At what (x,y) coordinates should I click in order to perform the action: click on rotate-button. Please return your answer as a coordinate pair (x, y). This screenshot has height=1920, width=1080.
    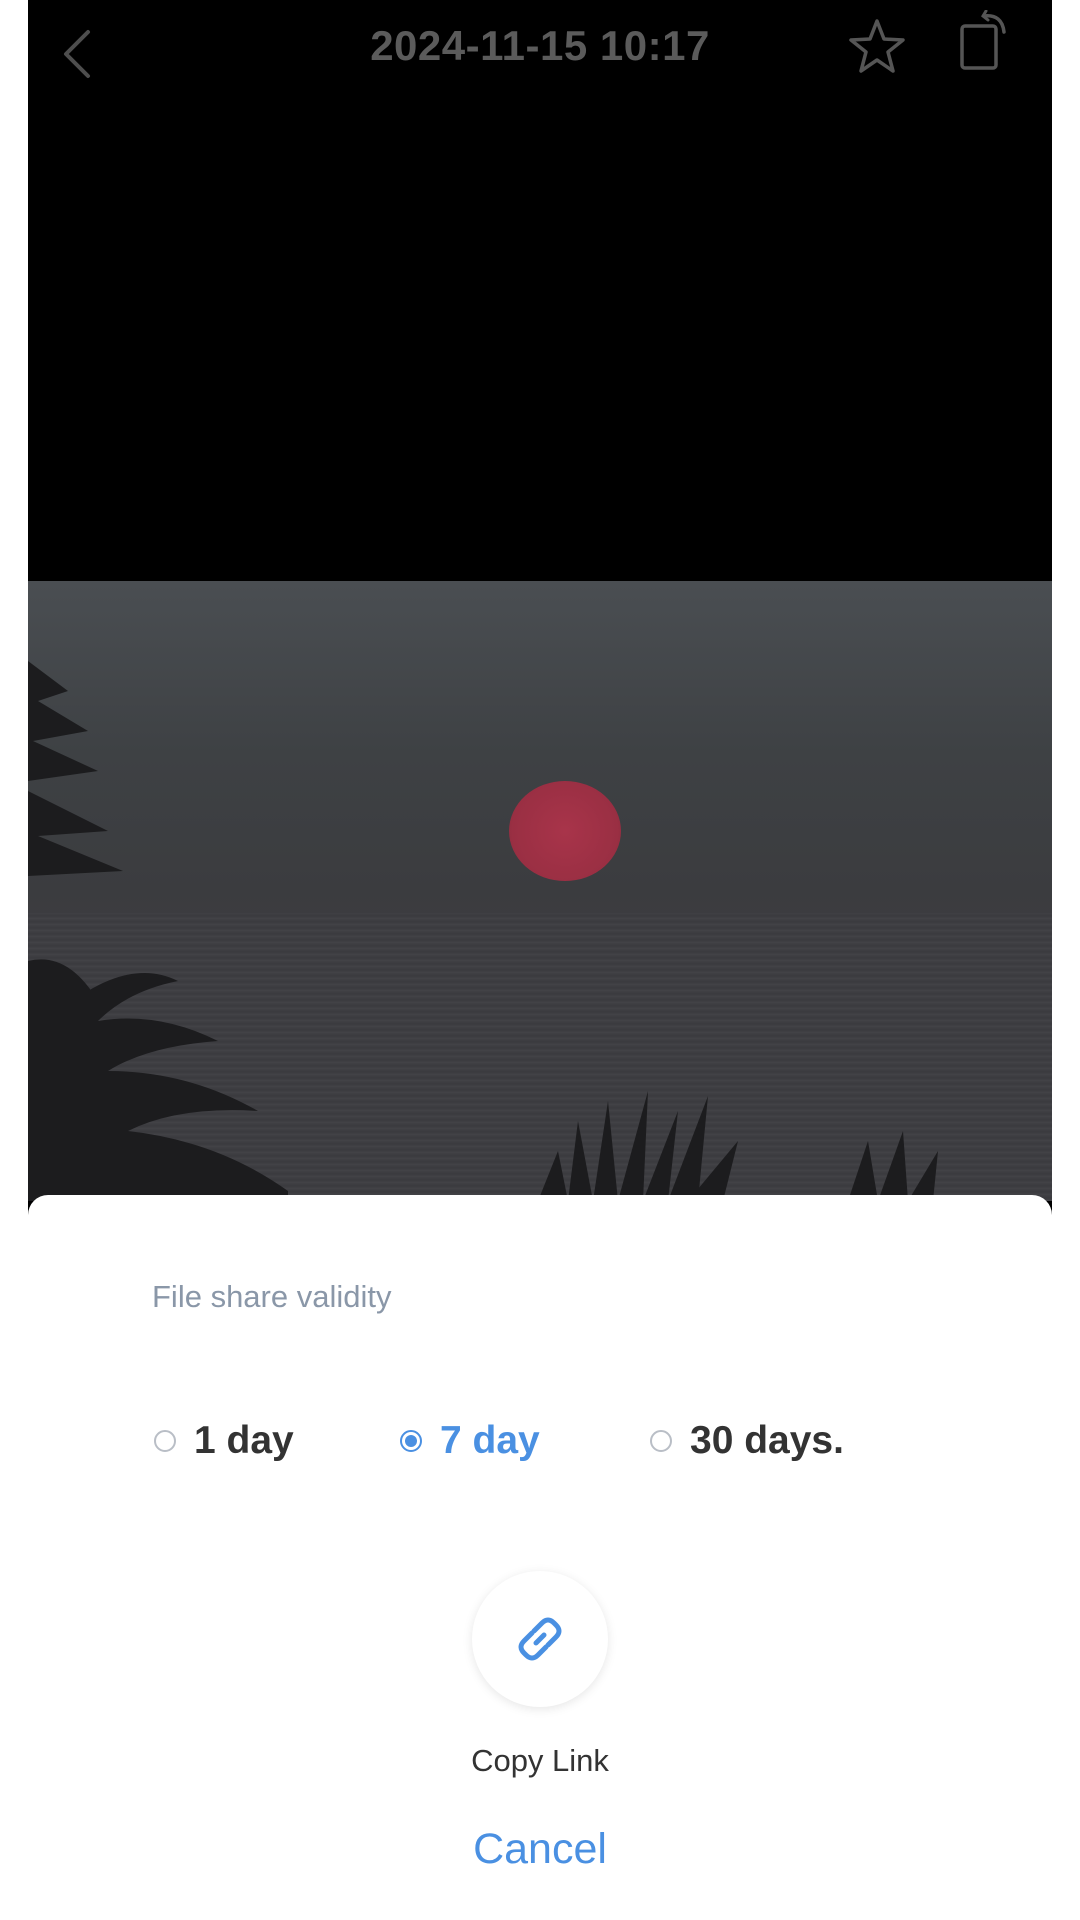
    Looking at the image, I should click on (983, 40).